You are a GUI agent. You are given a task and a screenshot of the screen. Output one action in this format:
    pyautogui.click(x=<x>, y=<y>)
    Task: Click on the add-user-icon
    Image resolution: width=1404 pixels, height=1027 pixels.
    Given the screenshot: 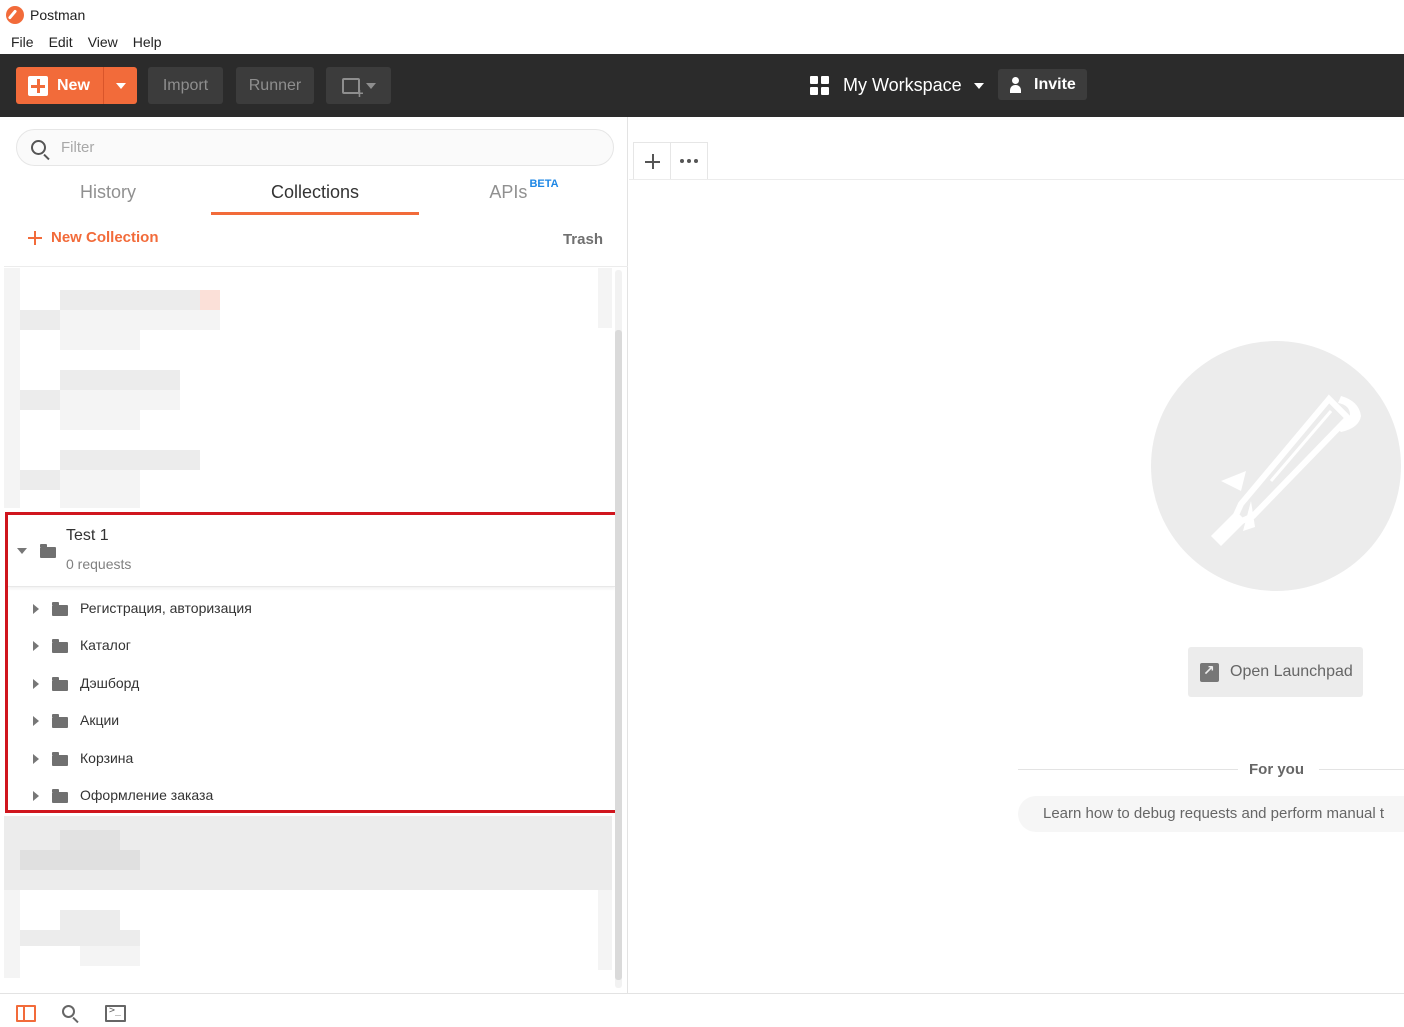 What is the action you would take?
    pyautogui.click(x=1018, y=84)
    